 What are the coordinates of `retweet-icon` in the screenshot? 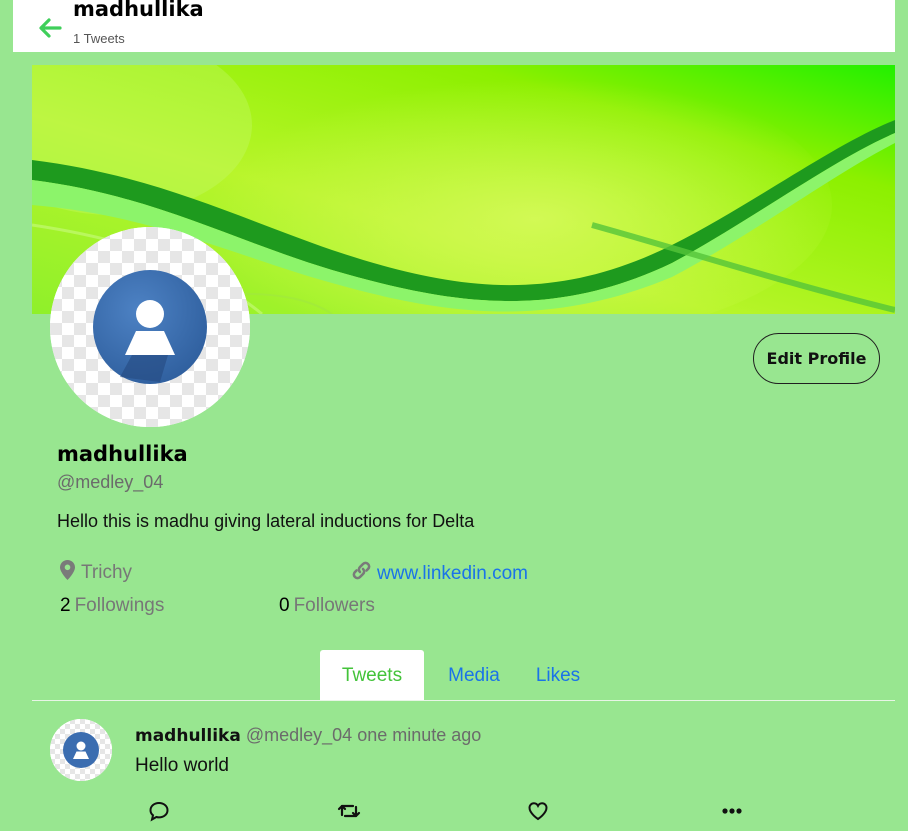 It's located at (349, 811).